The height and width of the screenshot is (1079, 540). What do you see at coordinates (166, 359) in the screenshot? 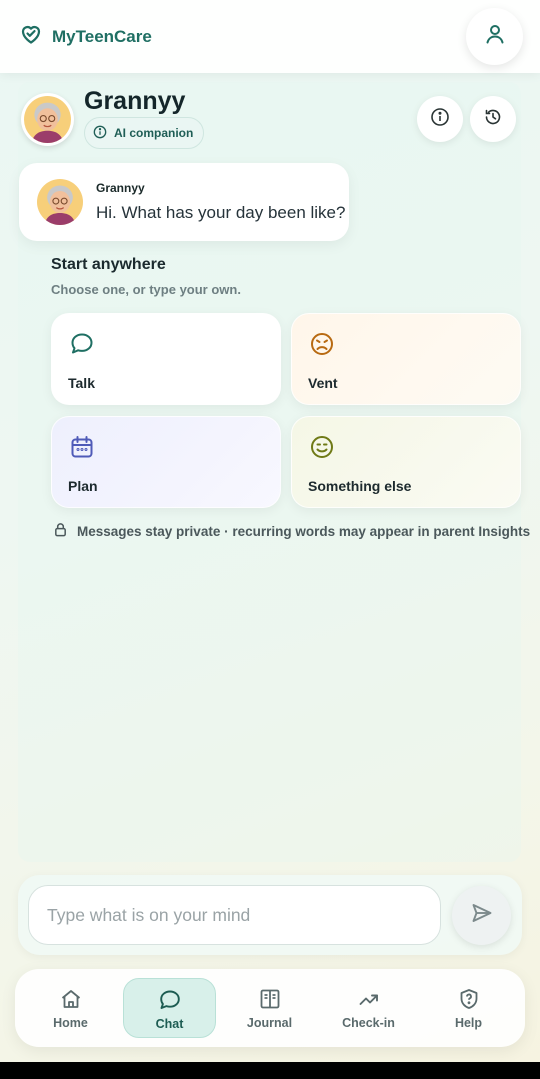
I see `option-talk: Talk` at bounding box center [166, 359].